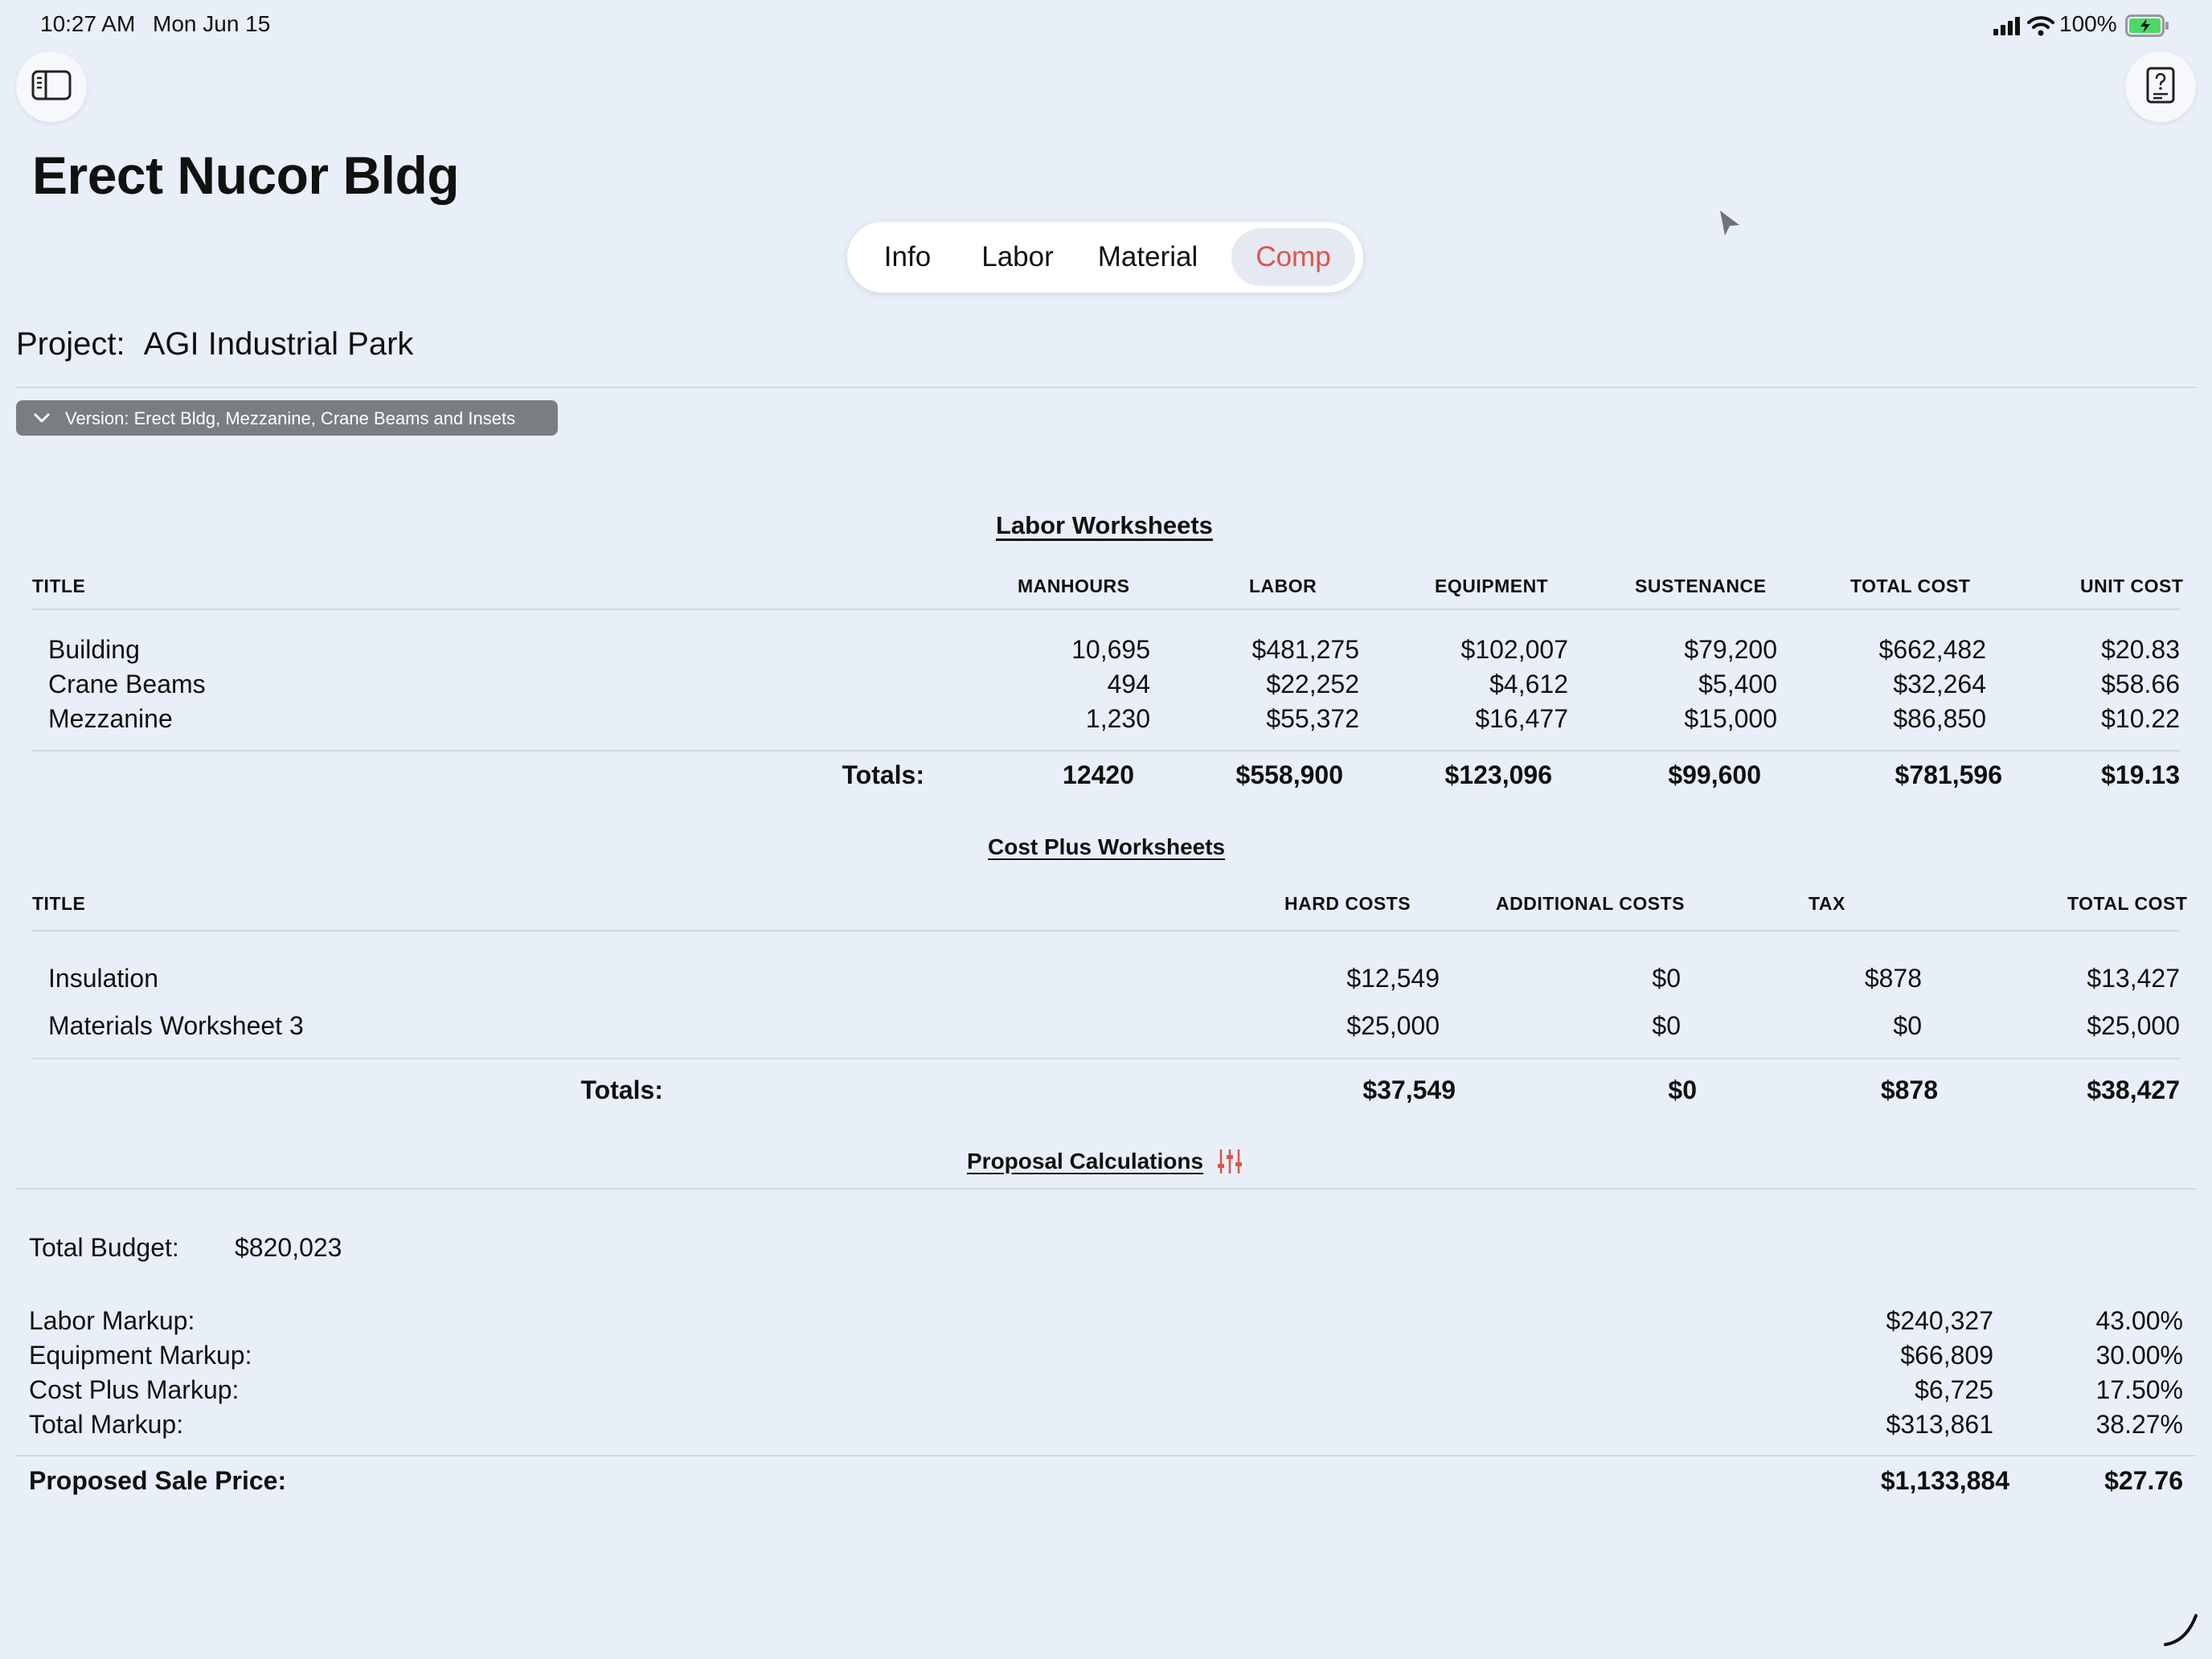 Image resolution: width=2212 pixels, height=1659 pixels. What do you see at coordinates (1939, 684) in the screenshot?
I see `row-total-cost: $32,264` at bounding box center [1939, 684].